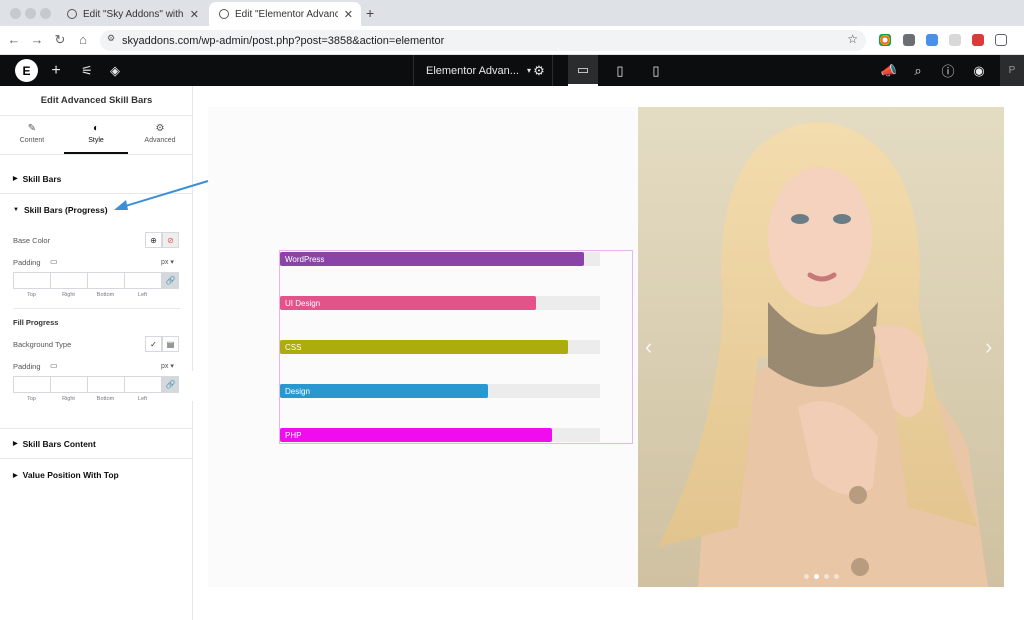  What do you see at coordinates (948, 70) in the screenshot?
I see `help-icon: ⓘ` at bounding box center [948, 70].